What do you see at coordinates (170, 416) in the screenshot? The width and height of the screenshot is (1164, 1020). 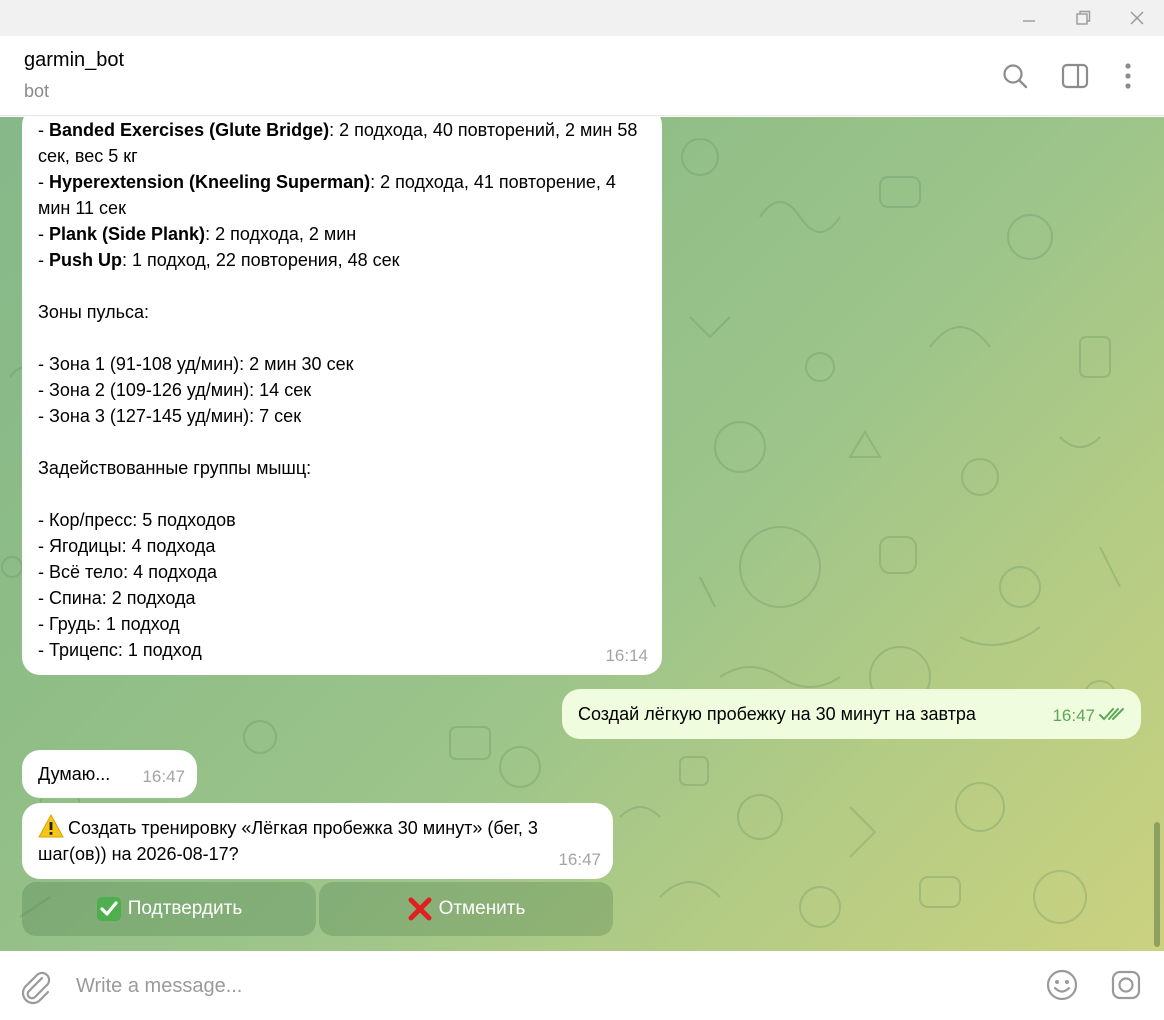 I see `hr-zone-line: - Зона 3 (127-145 уд/мин): 7 сек` at bounding box center [170, 416].